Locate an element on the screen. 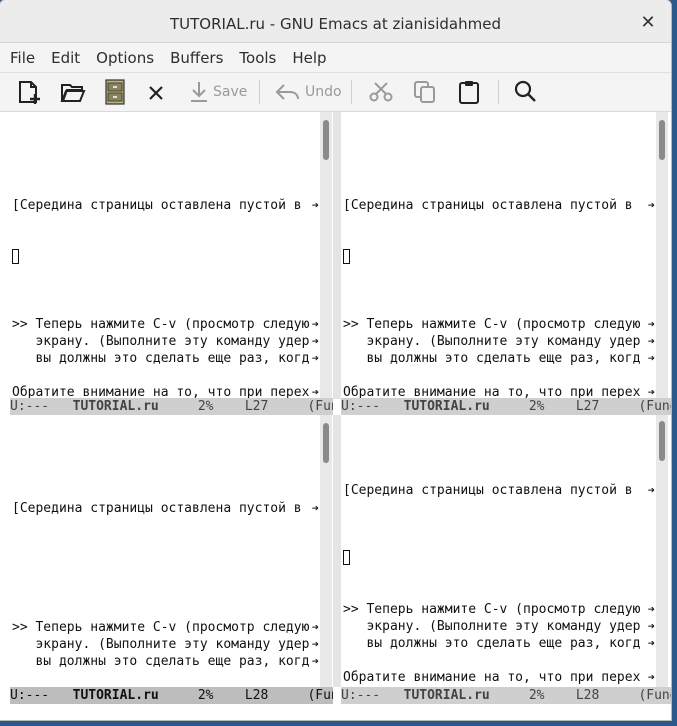  new-file-button is located at coordinates (29, 92).